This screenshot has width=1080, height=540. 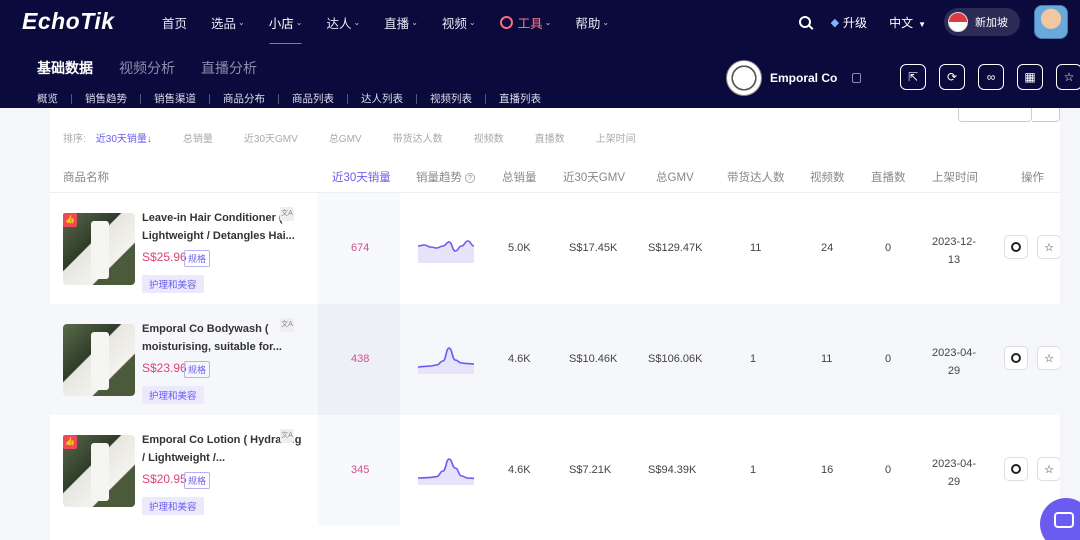 What do you see at coordinates (675, 177) in the screenshot?
I see `header-total-gmv: 总GMV` at bounding box center [675, 177].